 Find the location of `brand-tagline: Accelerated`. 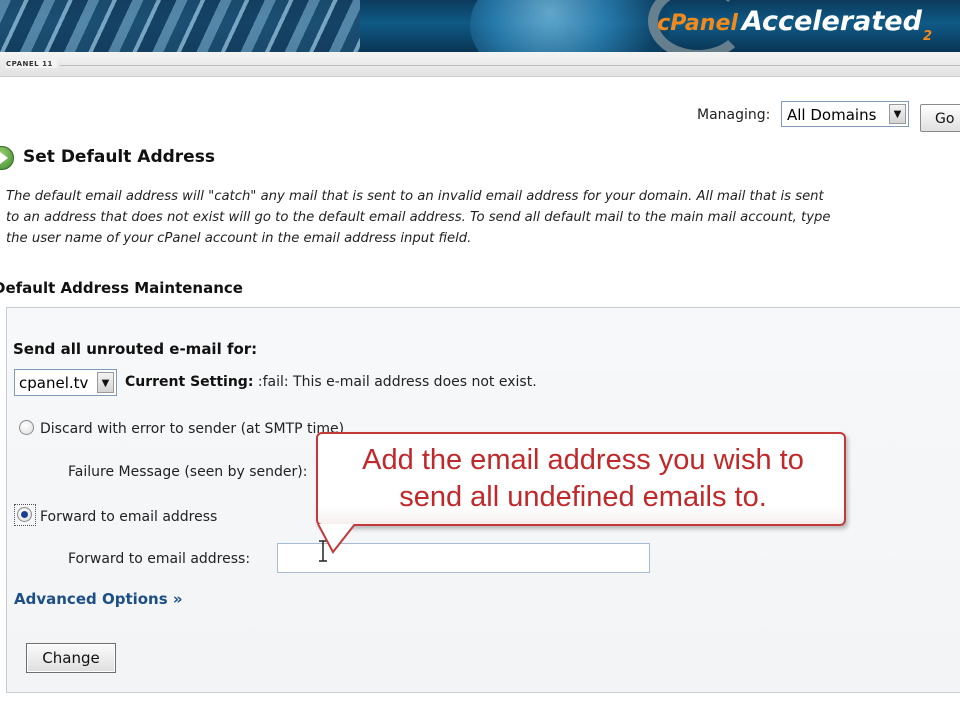

brand-tagline: Accelerated is located at coordinates (831, 21).